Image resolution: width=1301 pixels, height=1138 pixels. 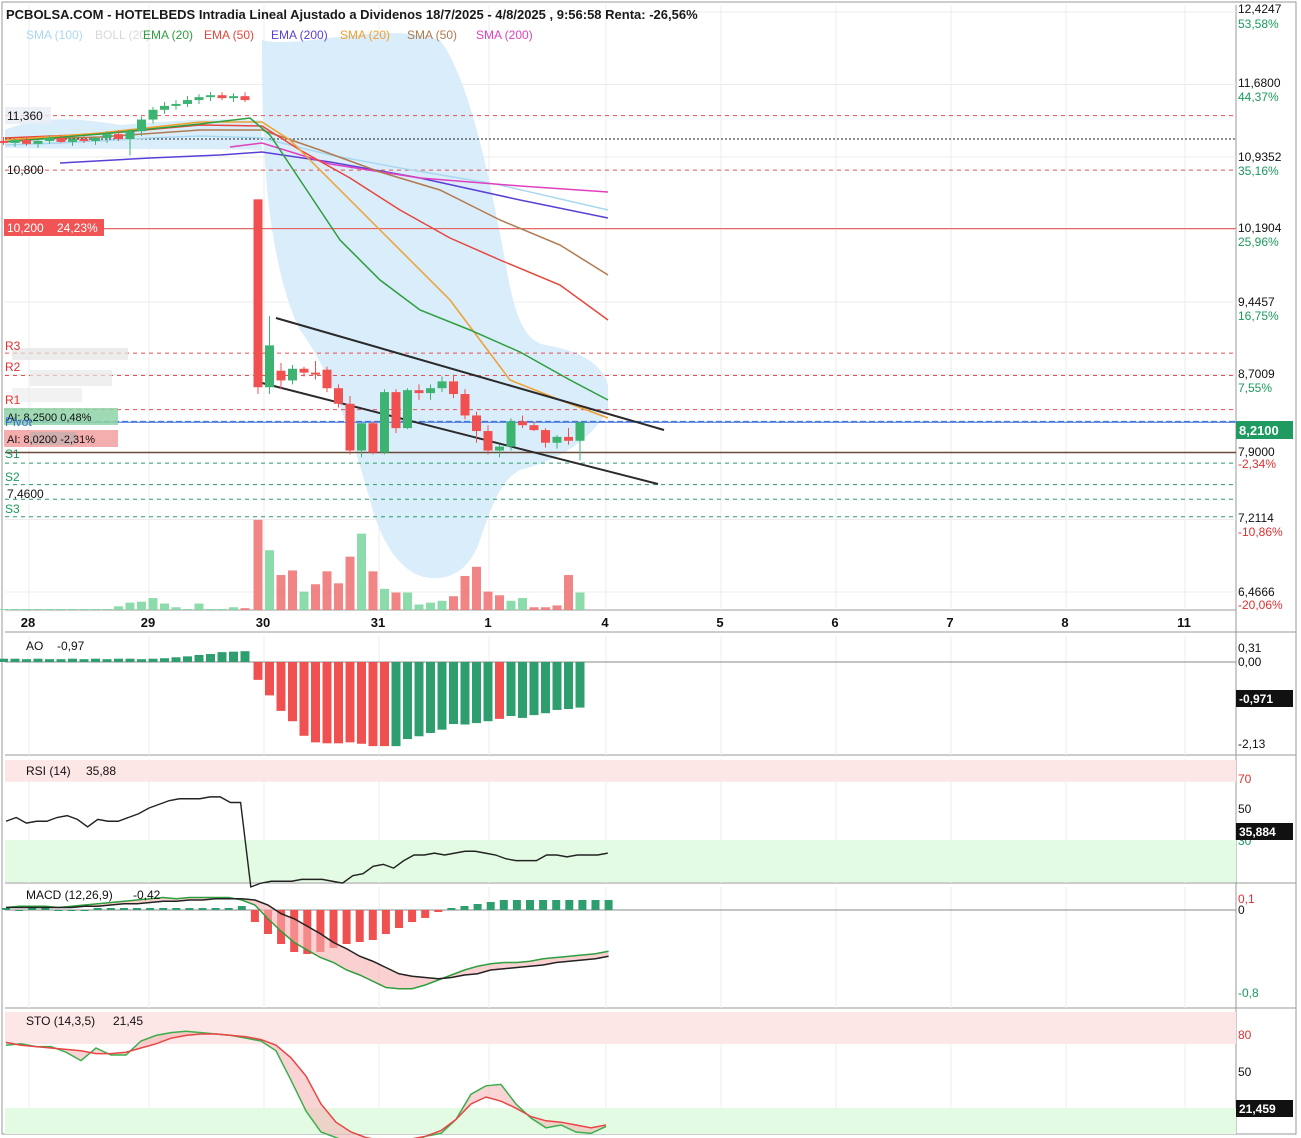 What do you see at coordinates (299, 35) in the screenshot?
I see `legend-item: EMA (200)` at bounding box center [299, 35].